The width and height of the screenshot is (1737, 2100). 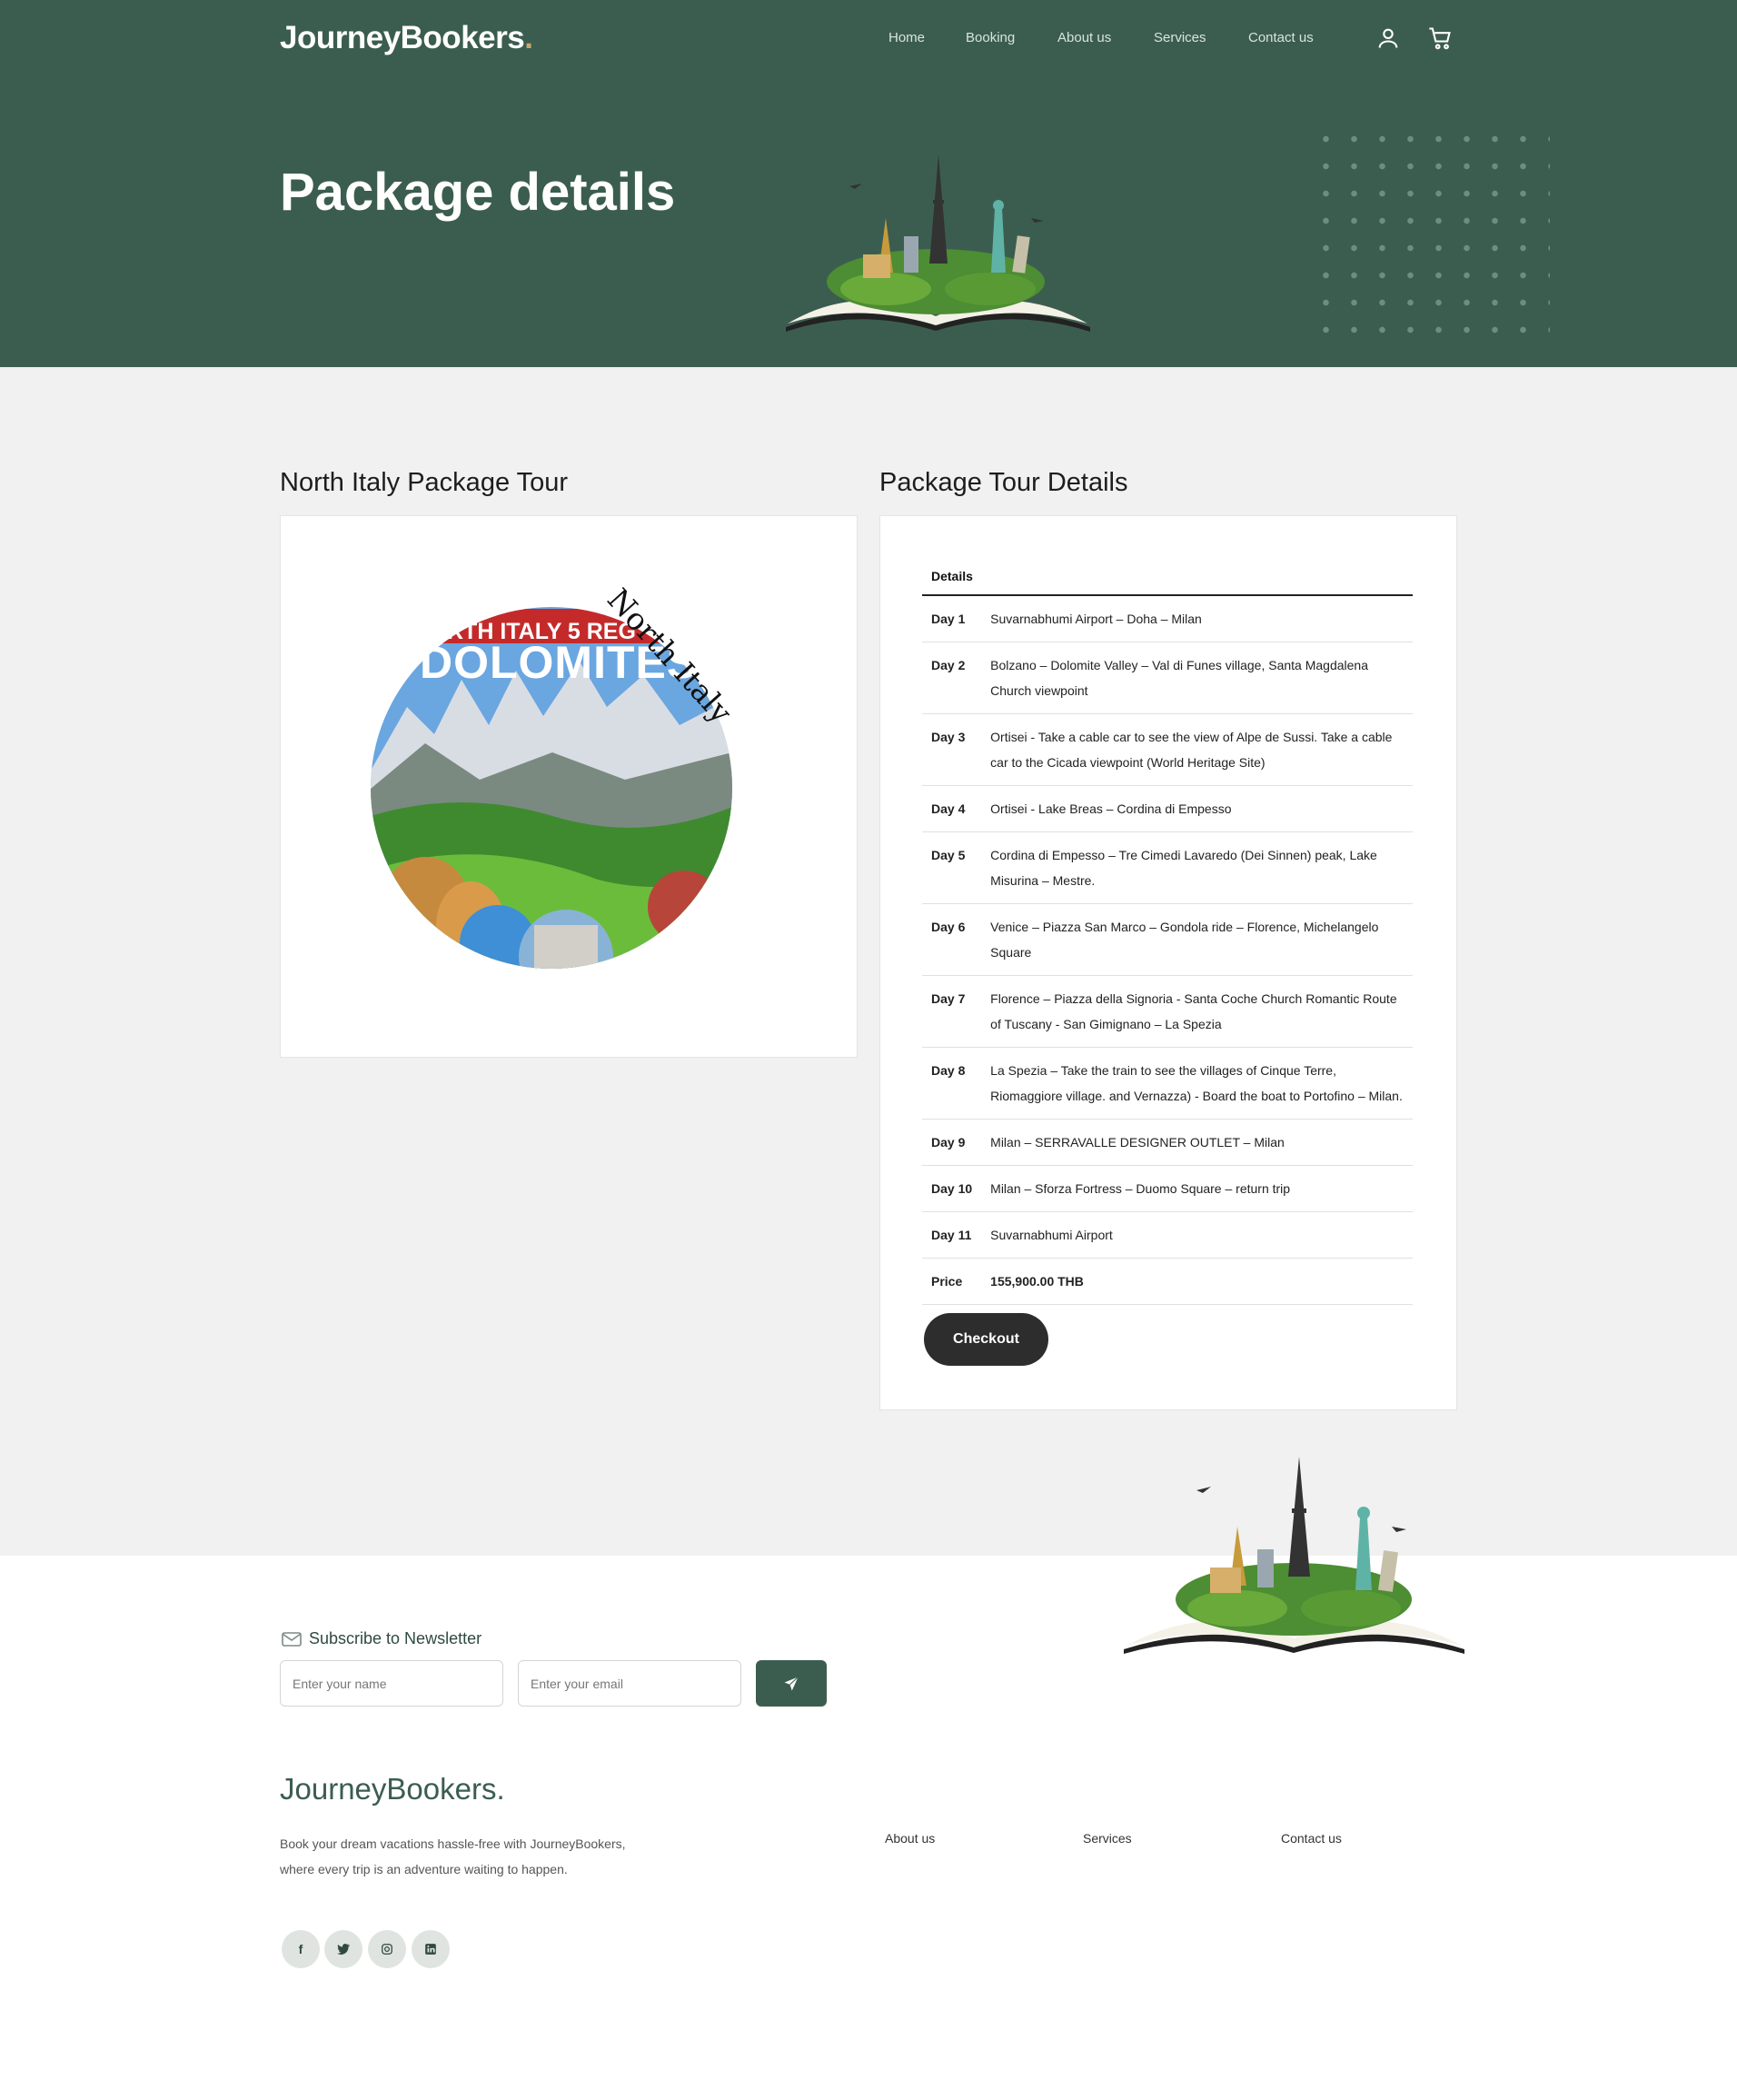 I want to click on linkedin-icon, so click(x=431, y=1949).